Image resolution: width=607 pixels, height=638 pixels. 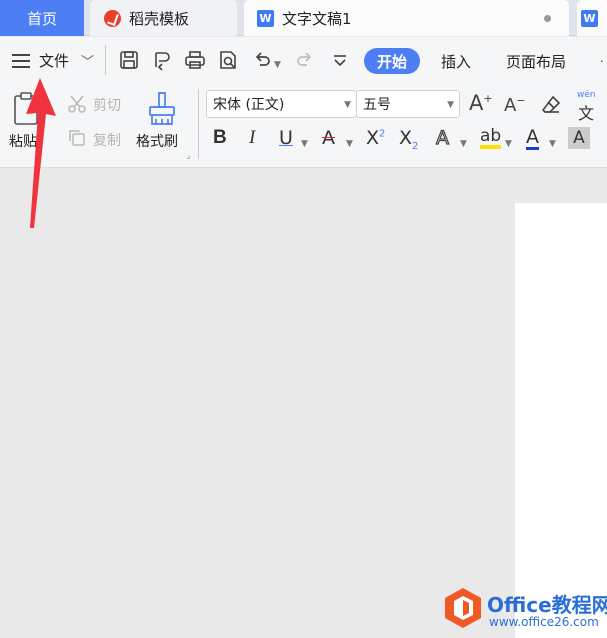 What do you see at coordinates (188, 156) in the screenshot?
I see `clipboard-launcher-icon: ⌟` at bounding box center [188, 156].